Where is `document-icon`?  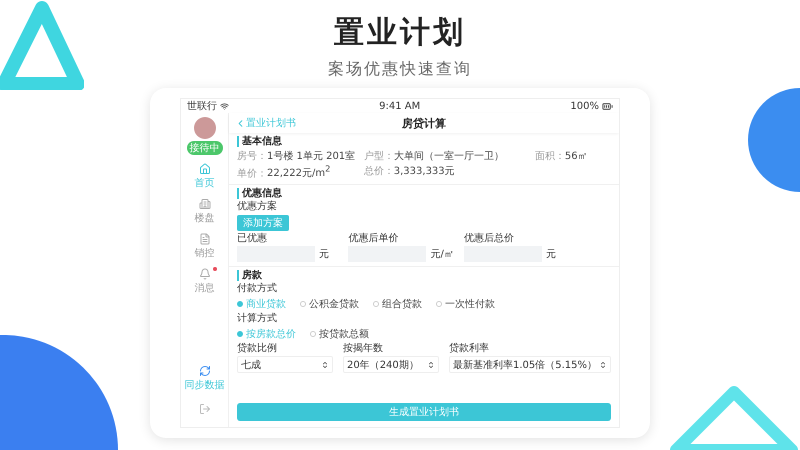
document-icon is located at coordinates (204, 239).